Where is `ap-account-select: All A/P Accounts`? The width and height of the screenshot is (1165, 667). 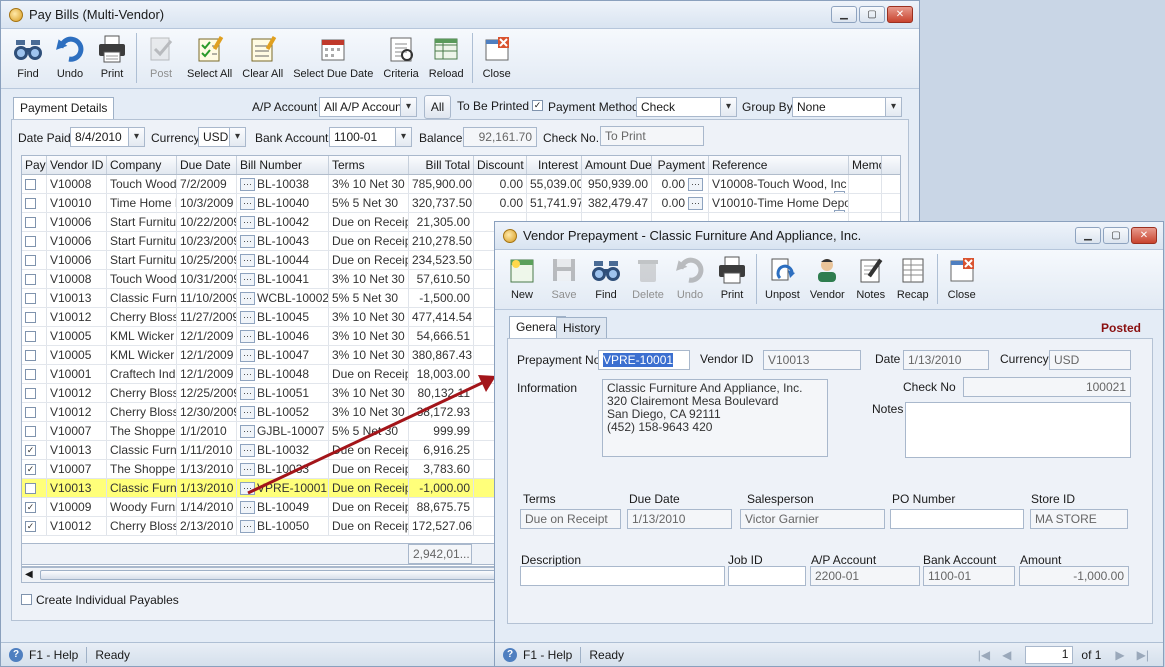
ap-account-select: All A/P Accounts is located at coordinates (368, 107).